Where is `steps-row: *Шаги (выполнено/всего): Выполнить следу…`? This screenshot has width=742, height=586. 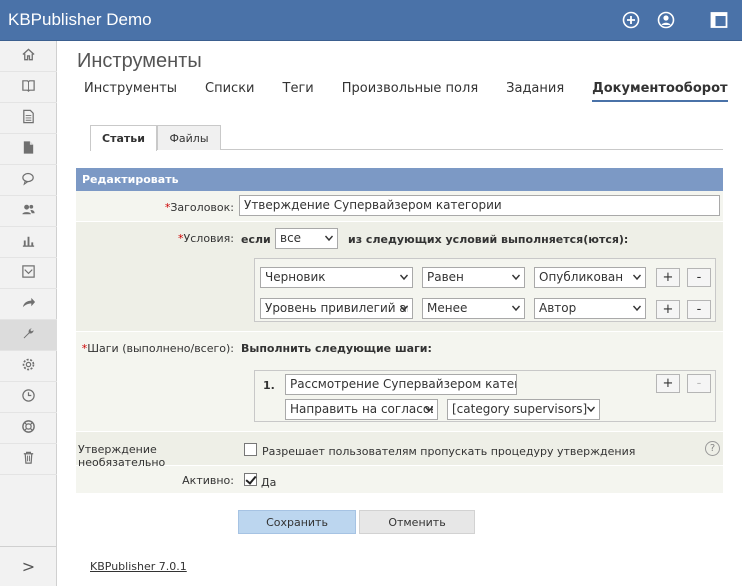 steps-row: *Шаги (выполнено/всего): Выполнить следу… is located at coordinates (399, 382).